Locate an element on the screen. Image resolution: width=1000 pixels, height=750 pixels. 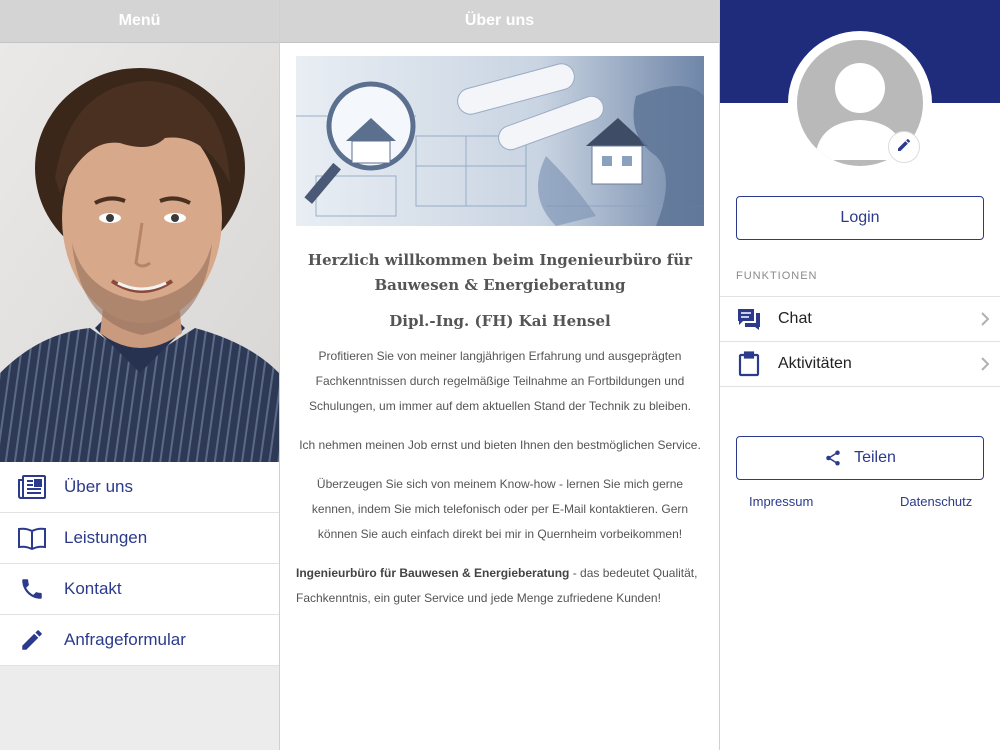
menu-item-kontakt: Kontakt is located at coordinates (139, 589).